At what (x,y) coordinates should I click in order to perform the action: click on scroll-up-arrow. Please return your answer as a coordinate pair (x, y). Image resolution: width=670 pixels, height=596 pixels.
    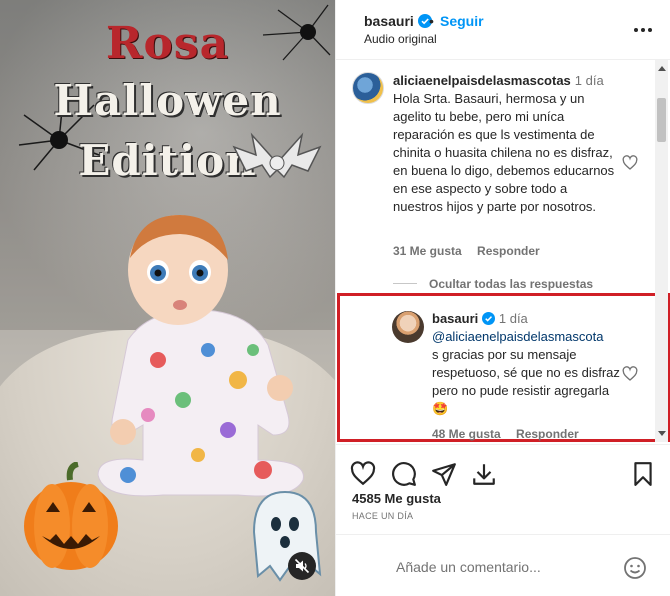
    Looking at the image, I should click on (662, 68).